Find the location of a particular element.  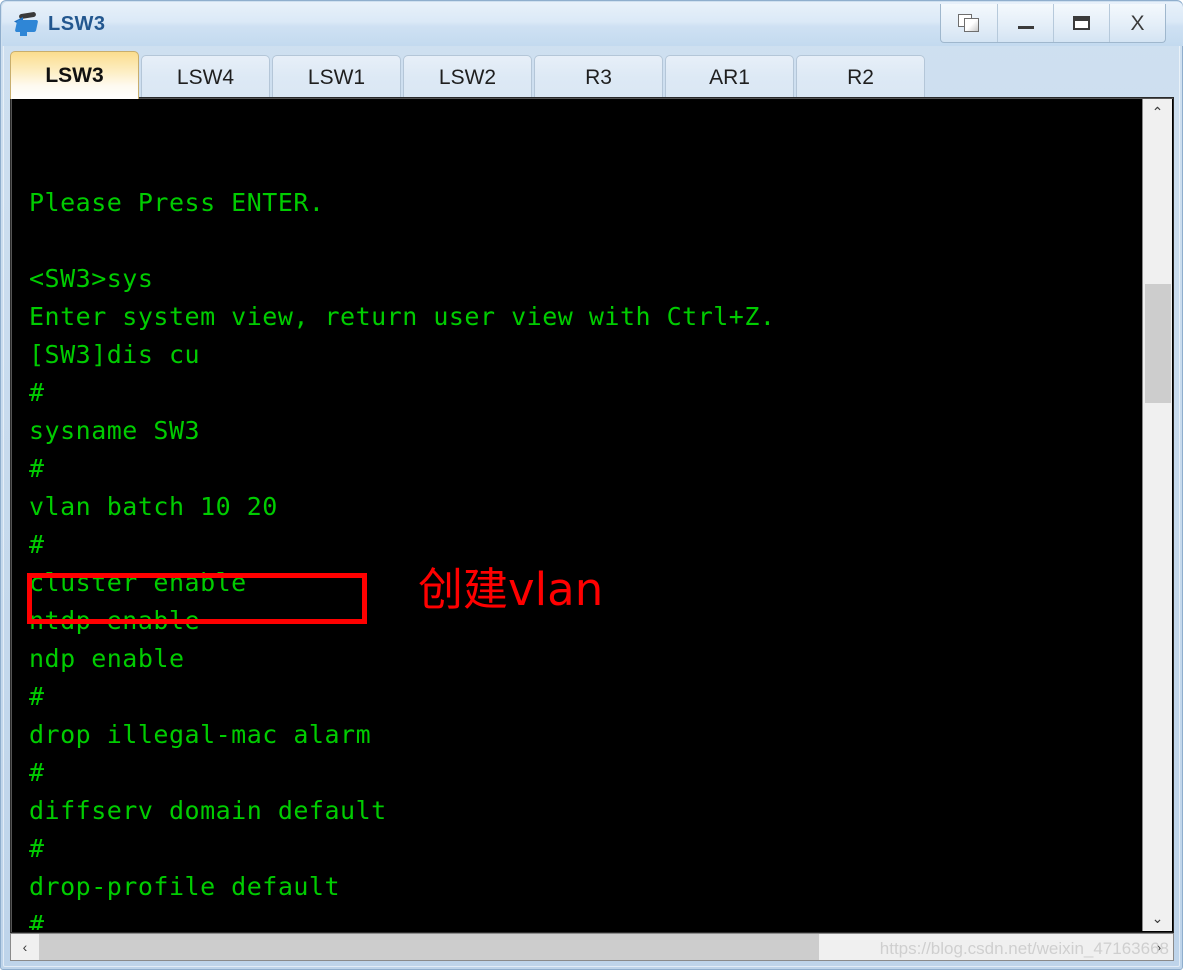

terminal-line: drop-profile default is located at coordinates (185, 886).